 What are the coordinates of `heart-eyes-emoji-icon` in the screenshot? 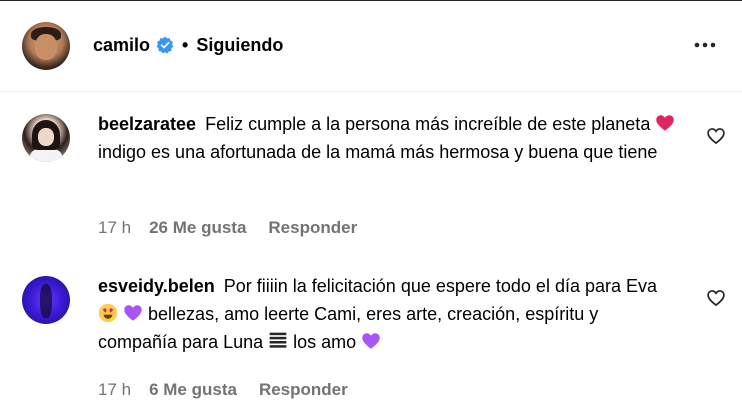 It's located at (108, 313).